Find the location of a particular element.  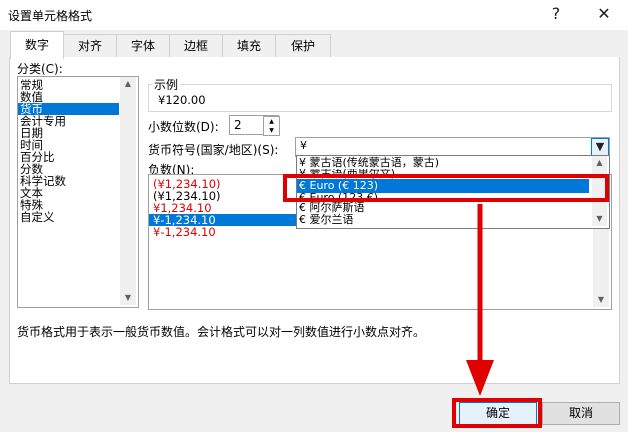

currency-label: 货币符号(国家/地区)(S): is located at coordinates (213, 150).